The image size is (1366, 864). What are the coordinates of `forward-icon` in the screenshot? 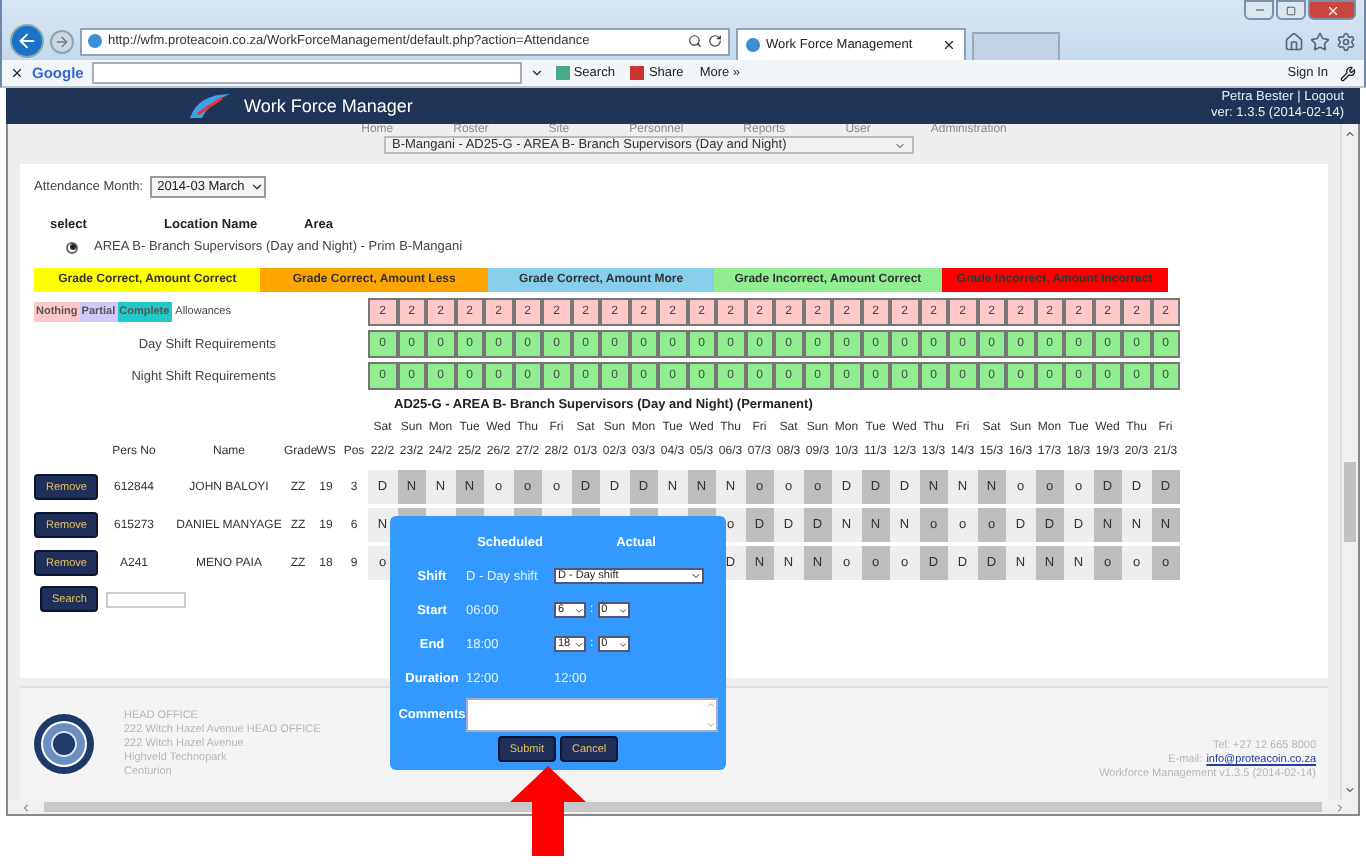 It's located at (62, 41).